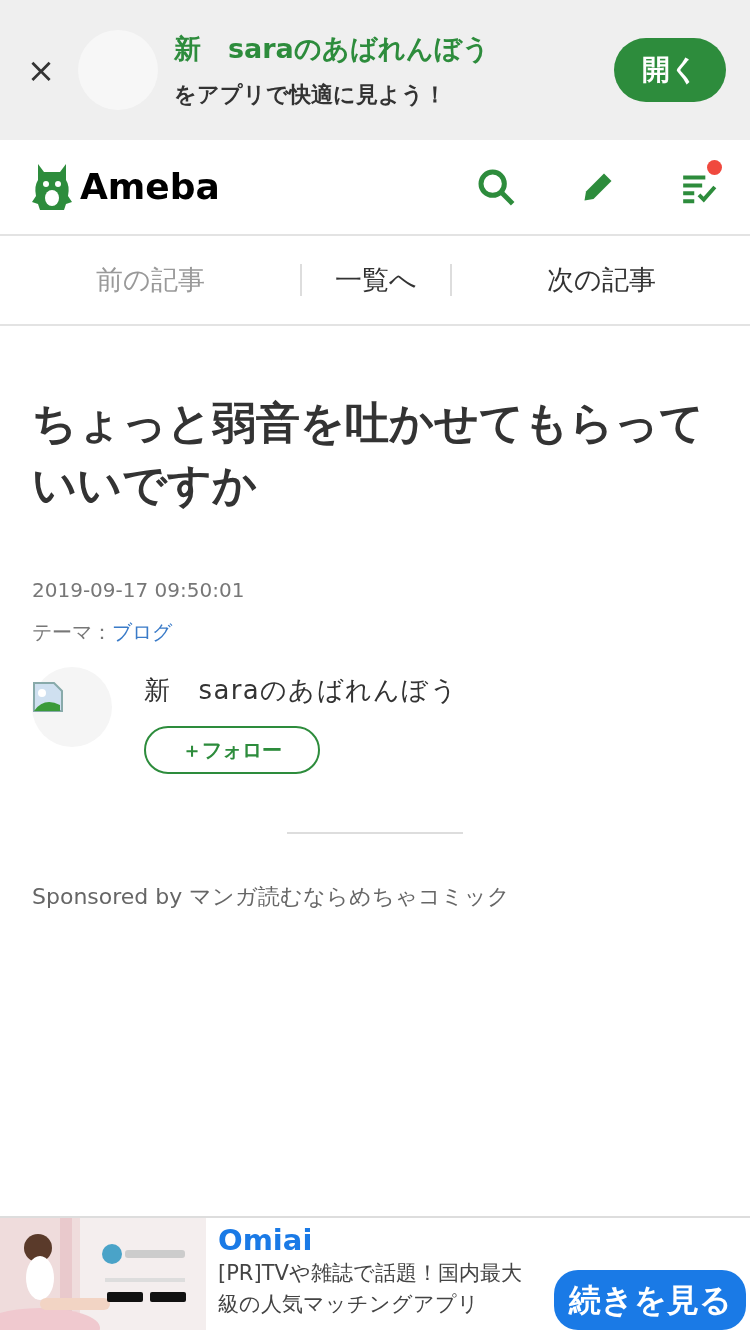  Describe the element at coordinates (310, 94) in the screenshot. I see `banner-message: をアプリで快適に見よう！` at that location.